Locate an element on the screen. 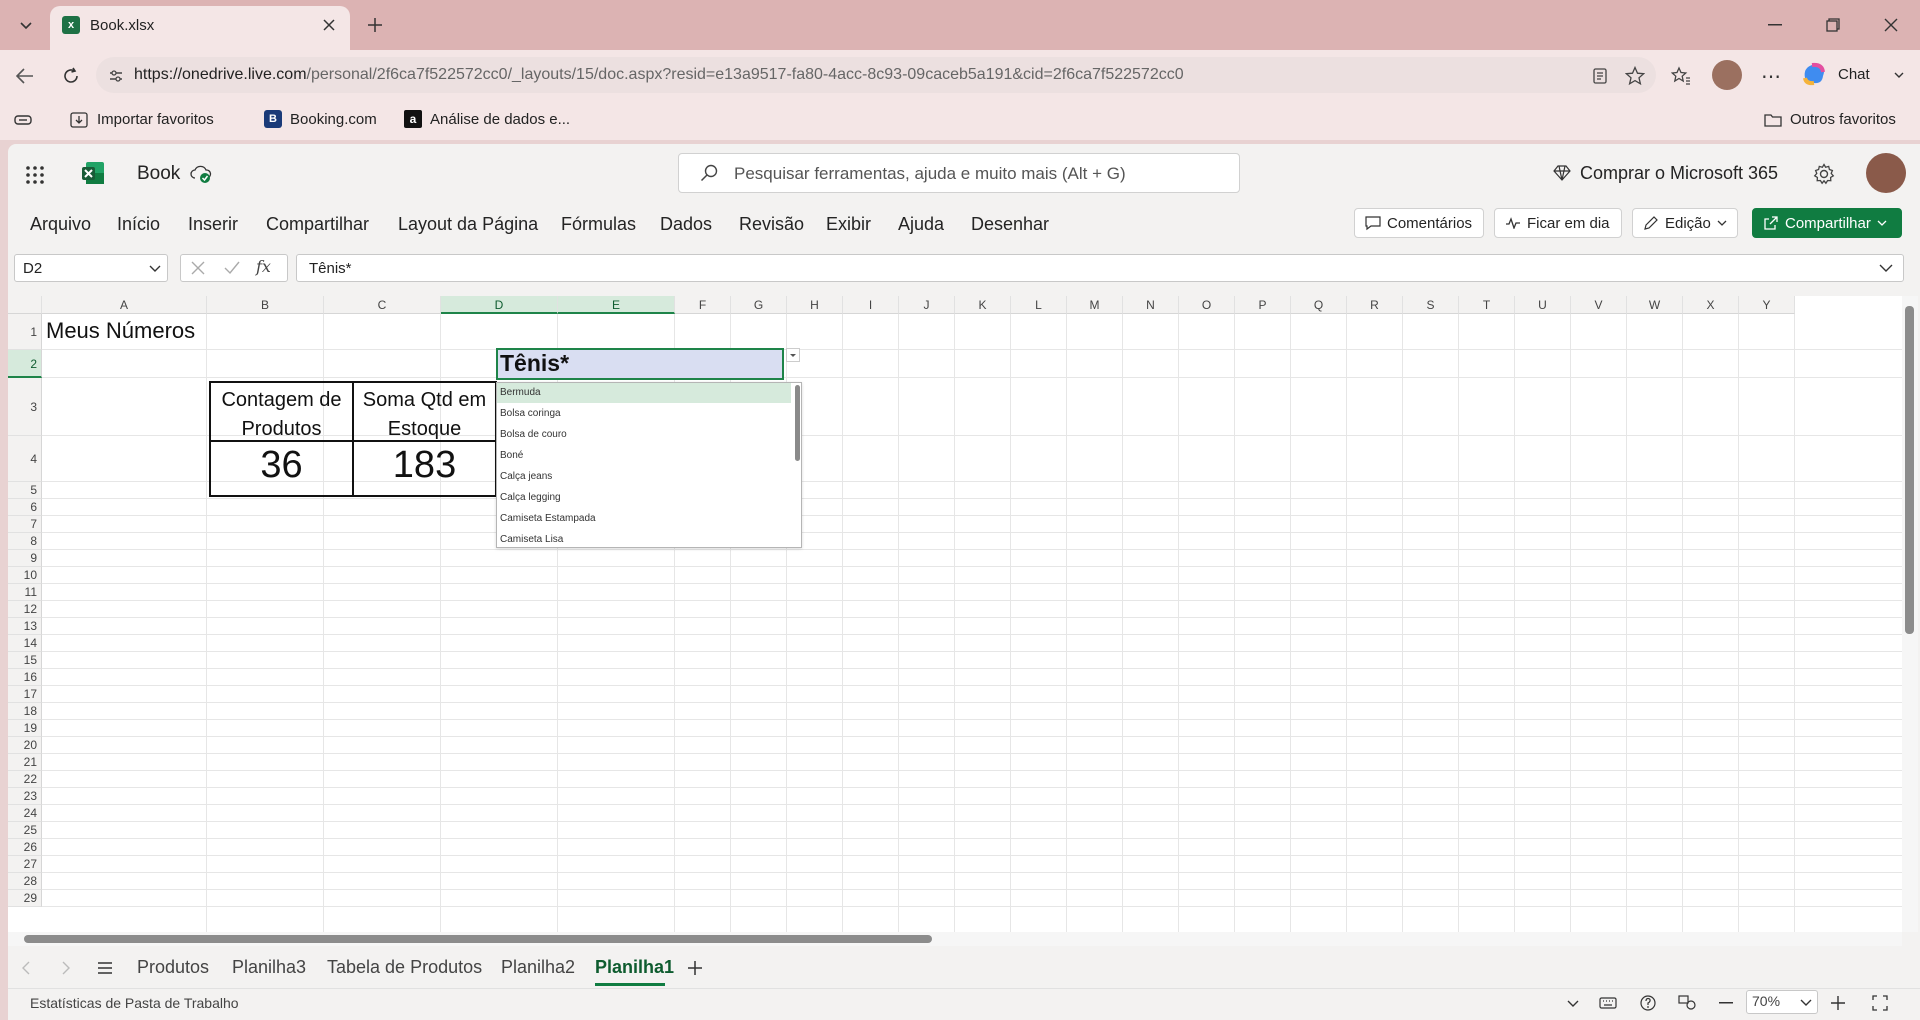 The image size is (1920, 1020). menu-desenhar: Desenhar is located at coordinates (1010, 224).